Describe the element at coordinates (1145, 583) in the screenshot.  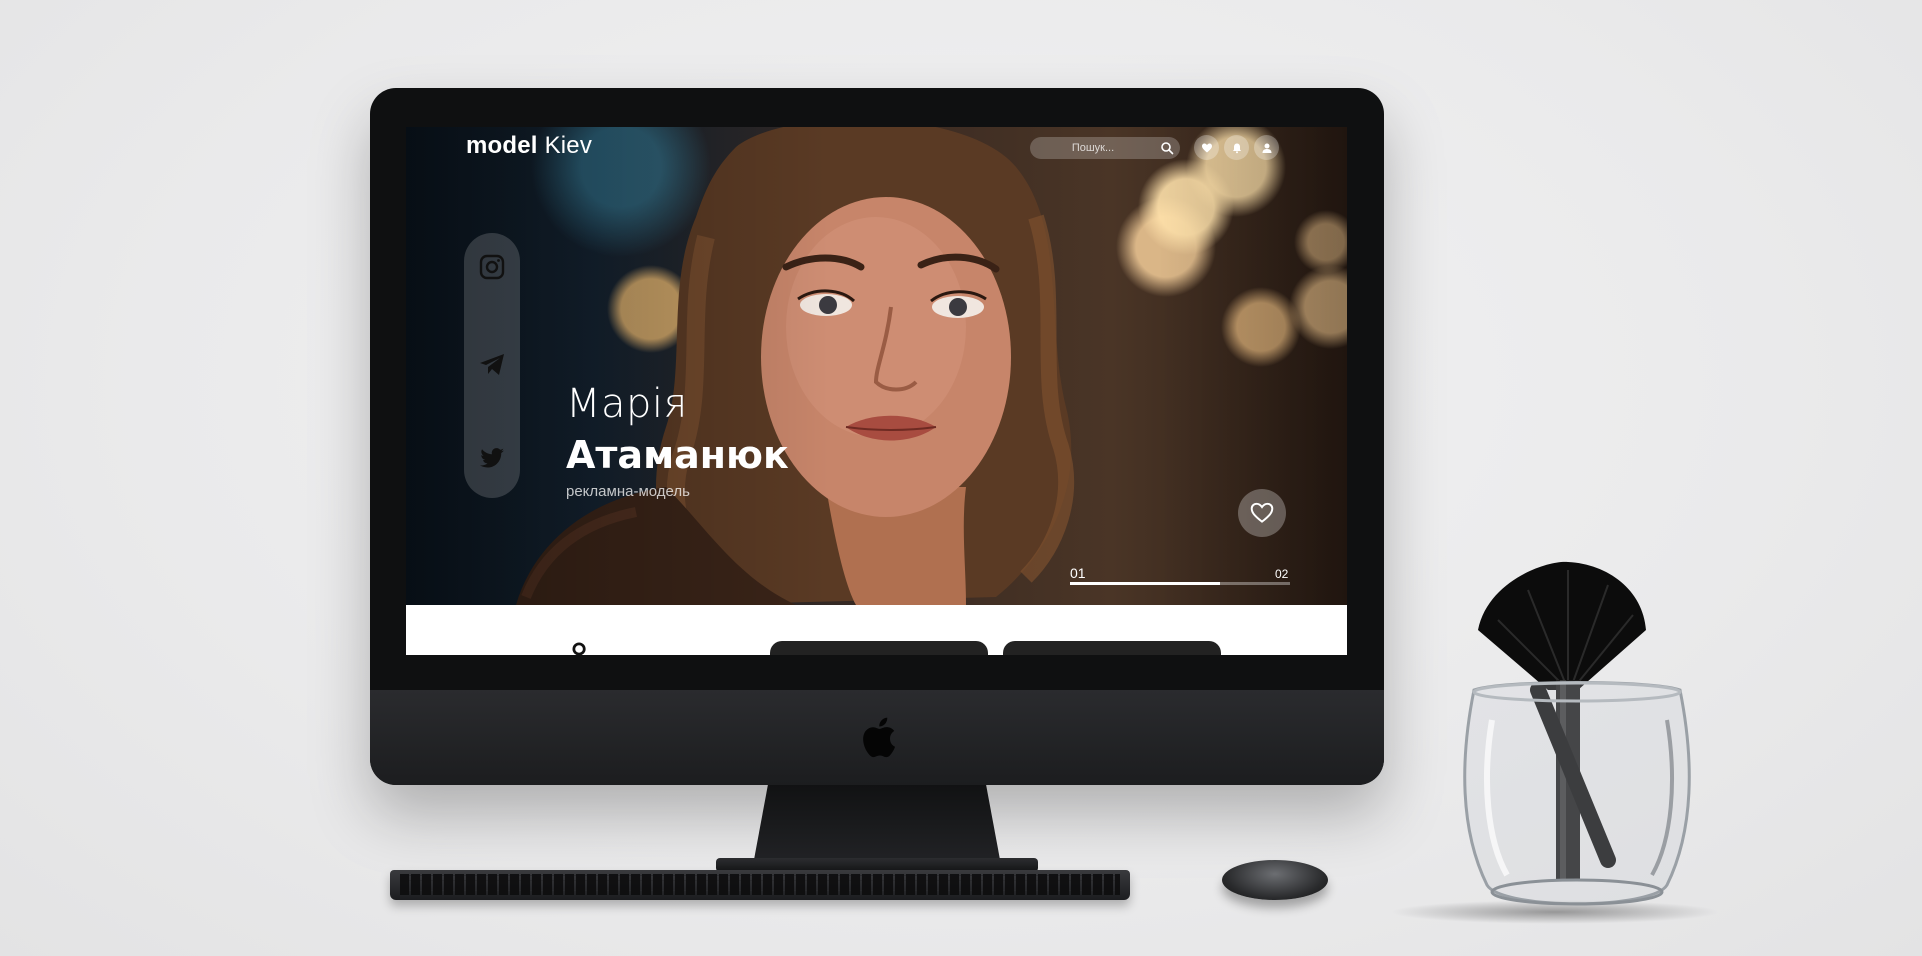
I see `slide-progress-fill` at that location.